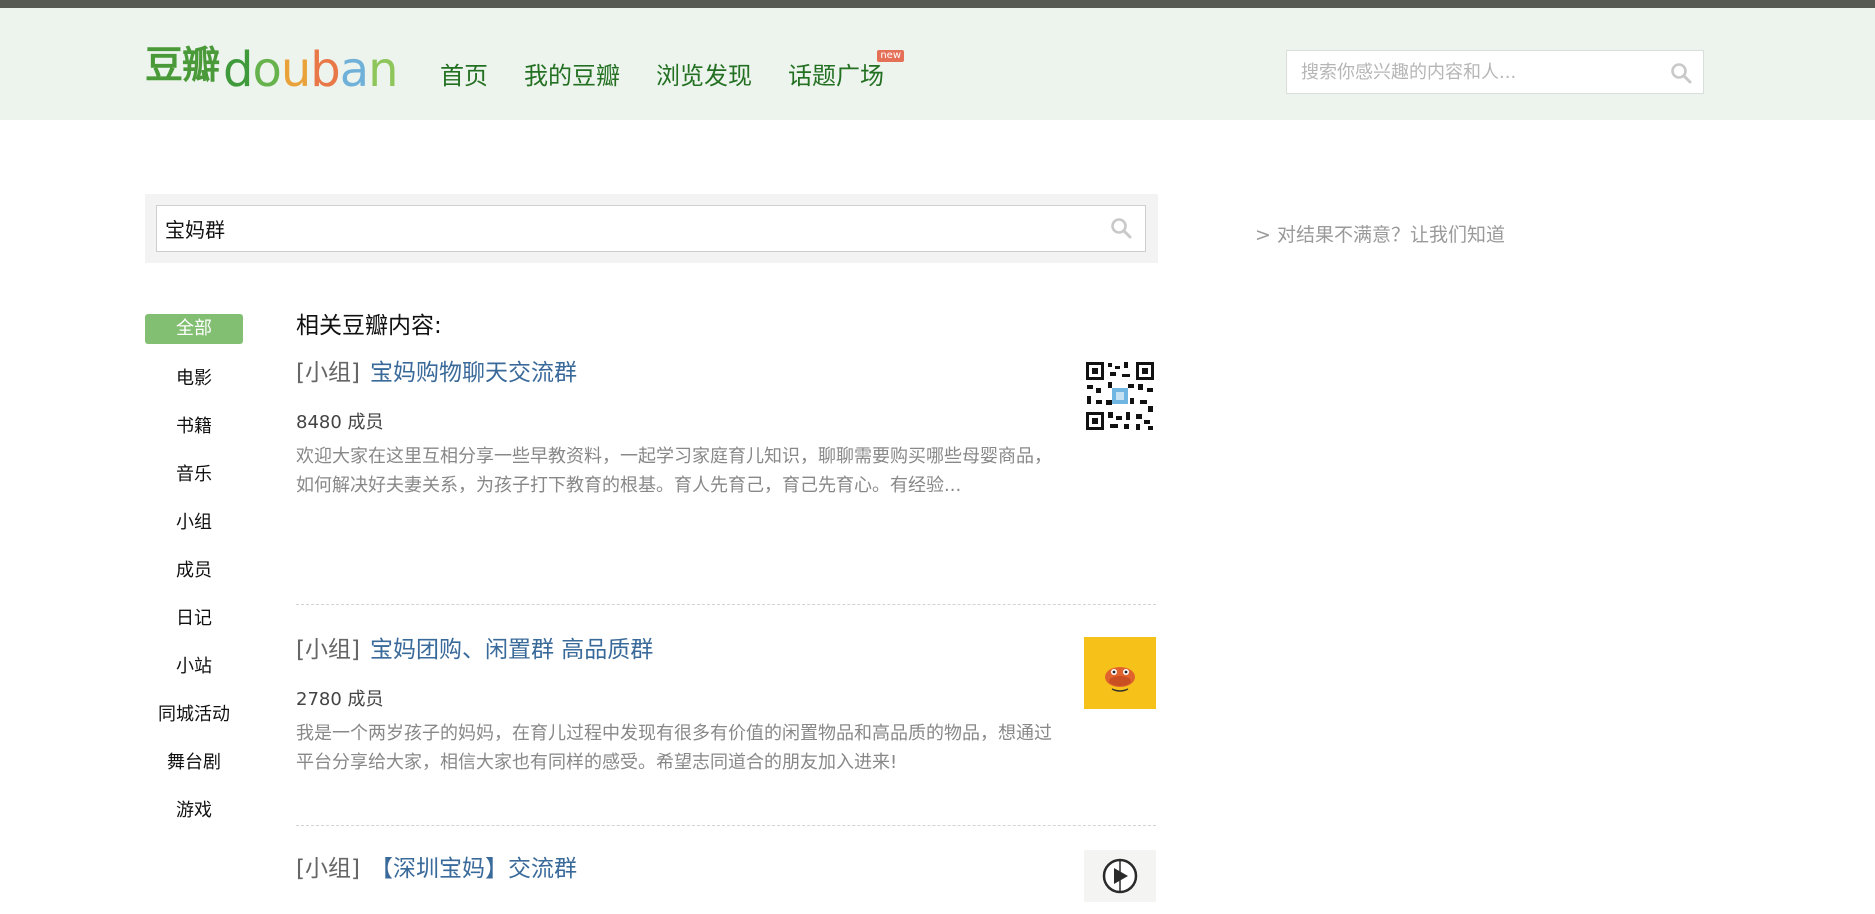 This screenshot has width=1875, height=914. I want to click on sidebar-item-music: 音乐, so click(194, 473).